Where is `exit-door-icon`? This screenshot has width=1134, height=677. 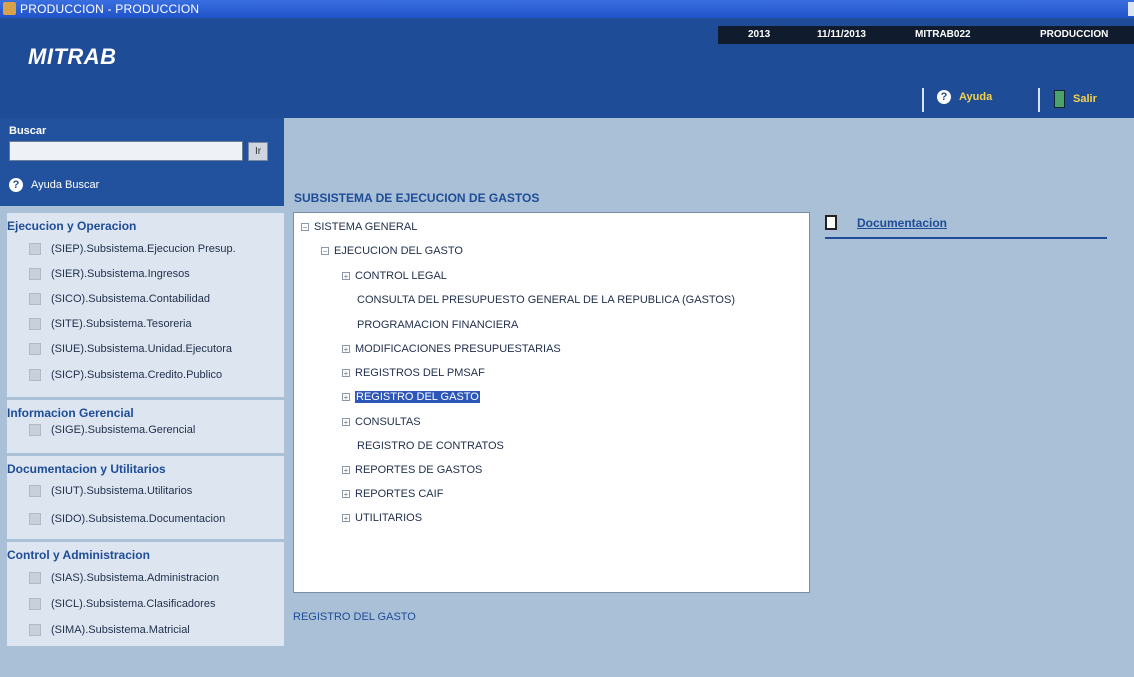 exit-door-icon is located at coordinates (1059, 99).